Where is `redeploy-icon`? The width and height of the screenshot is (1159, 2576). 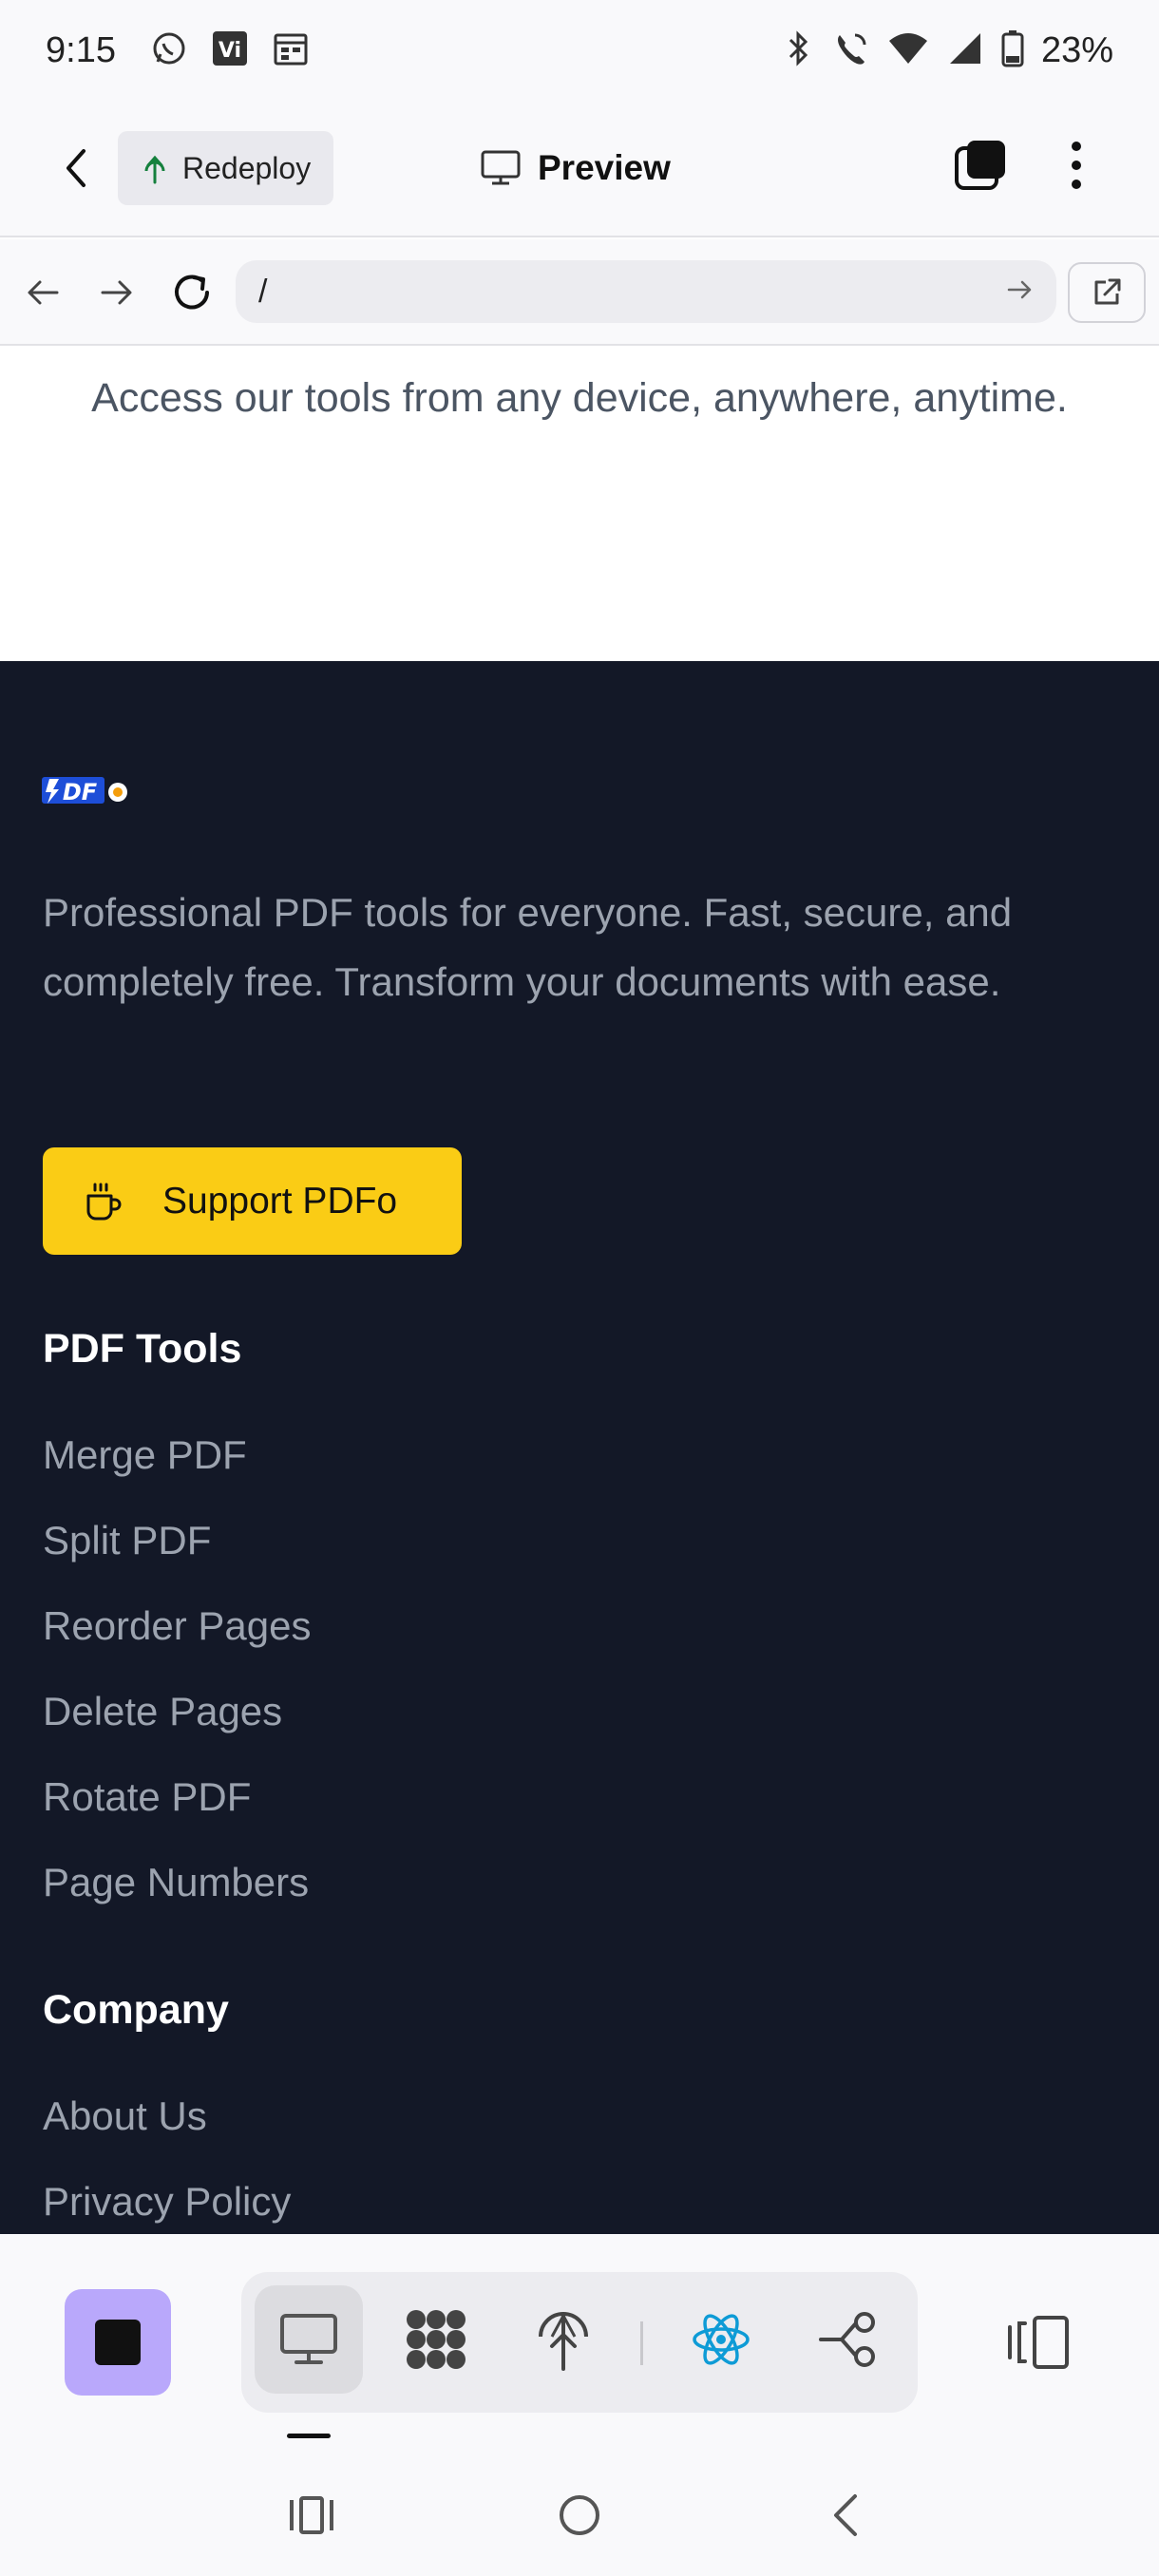
redeploy-icon is located at coordinates (154, 169).